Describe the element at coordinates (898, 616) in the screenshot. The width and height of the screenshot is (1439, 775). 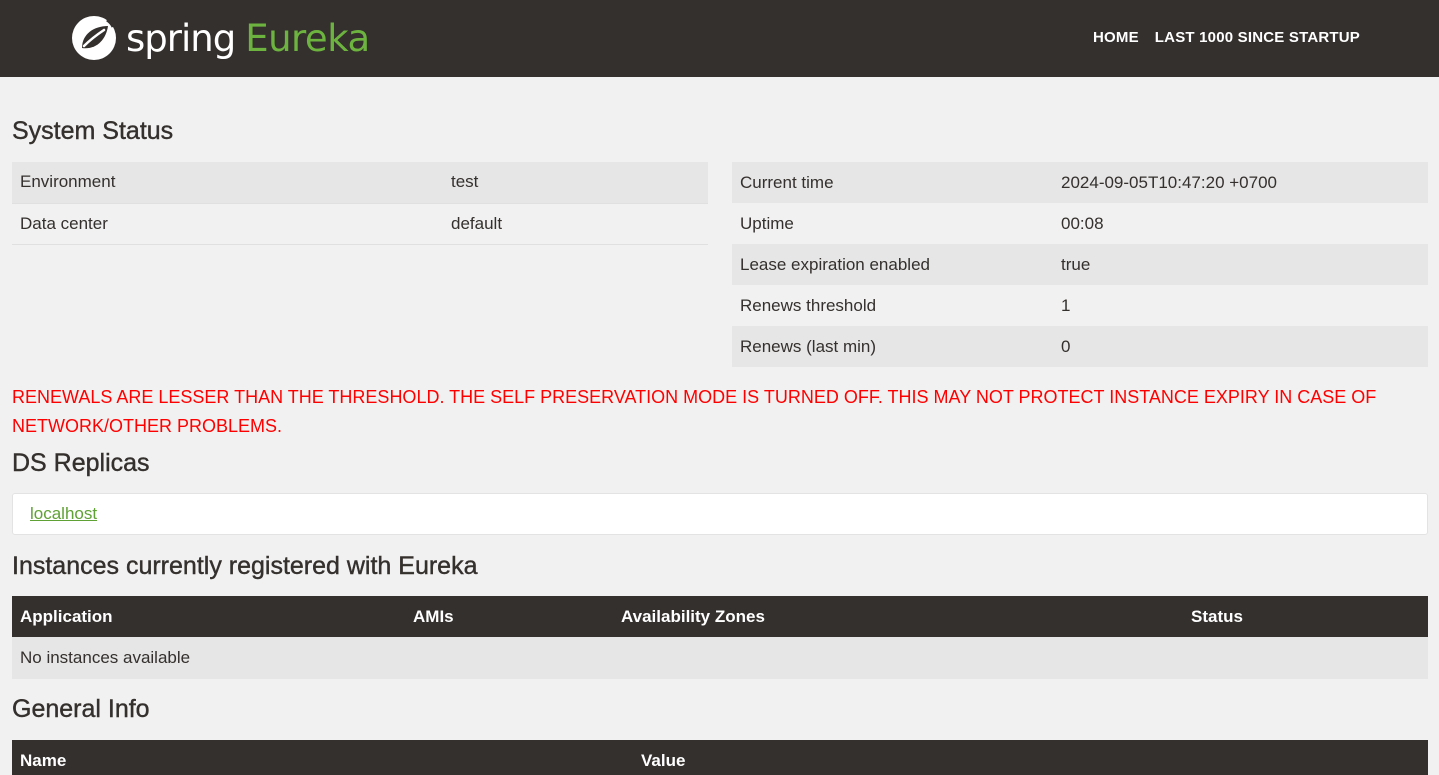
I see `column-header-availability-zones: Availability Zones` at that location.